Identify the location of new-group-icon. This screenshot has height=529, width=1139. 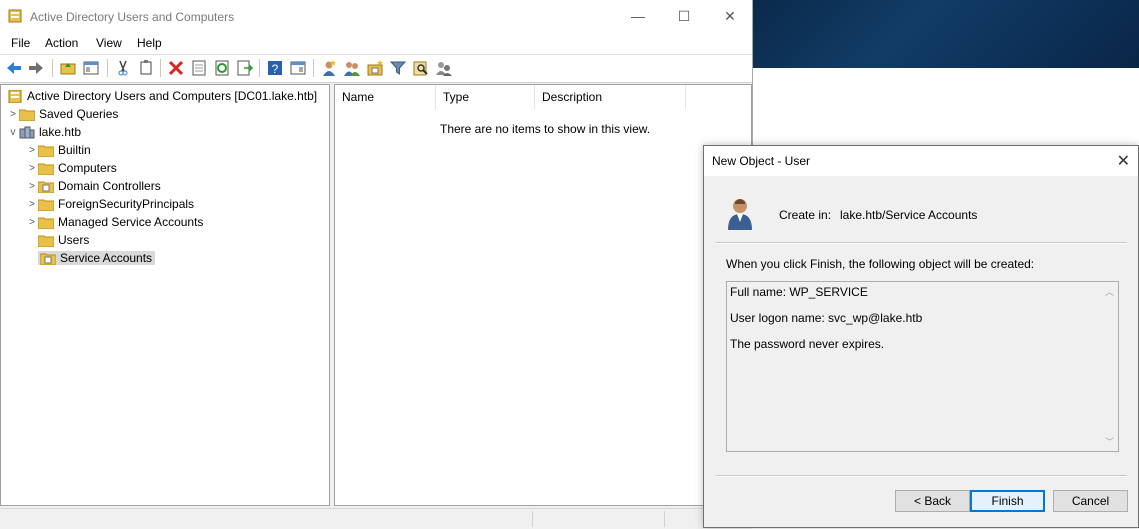
(352, 68).